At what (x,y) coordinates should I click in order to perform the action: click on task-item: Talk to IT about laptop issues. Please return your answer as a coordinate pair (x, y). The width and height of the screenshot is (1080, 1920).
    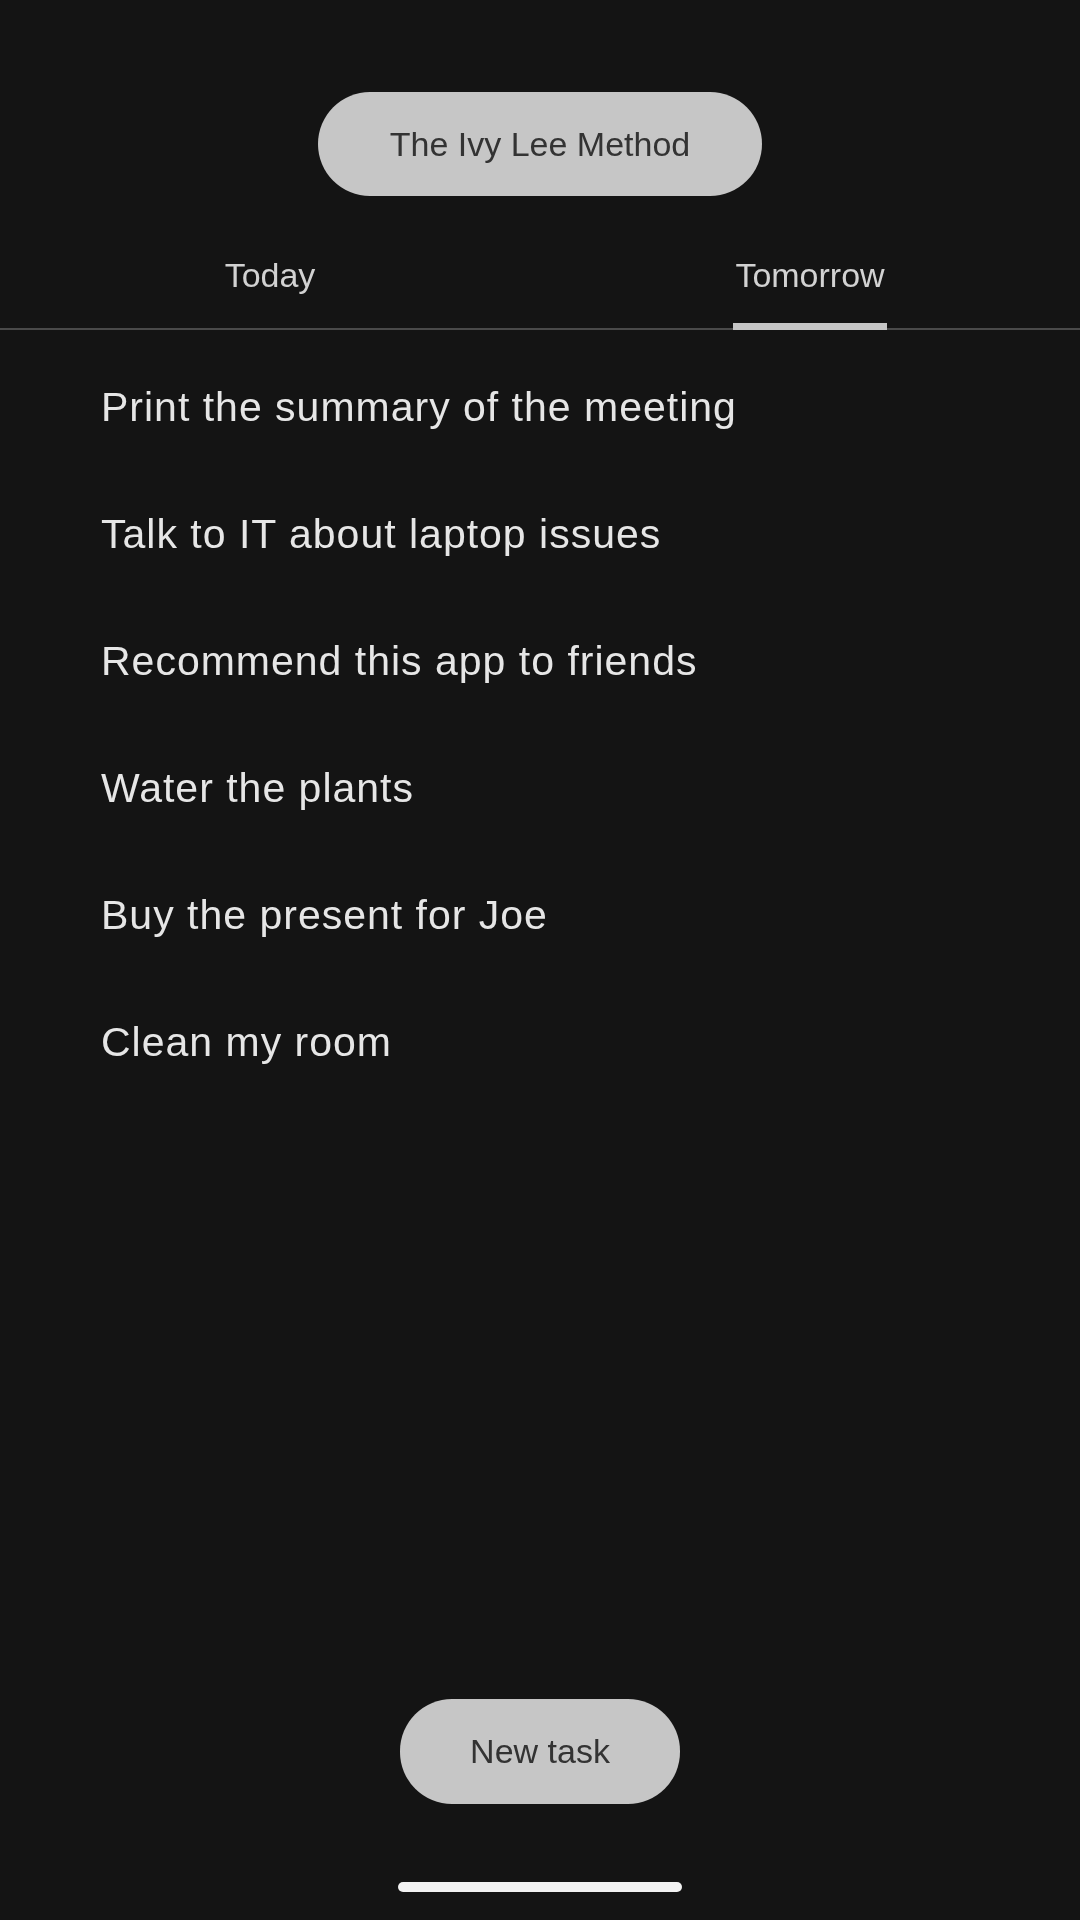
    Looking at the image, I should click on (381, 534).